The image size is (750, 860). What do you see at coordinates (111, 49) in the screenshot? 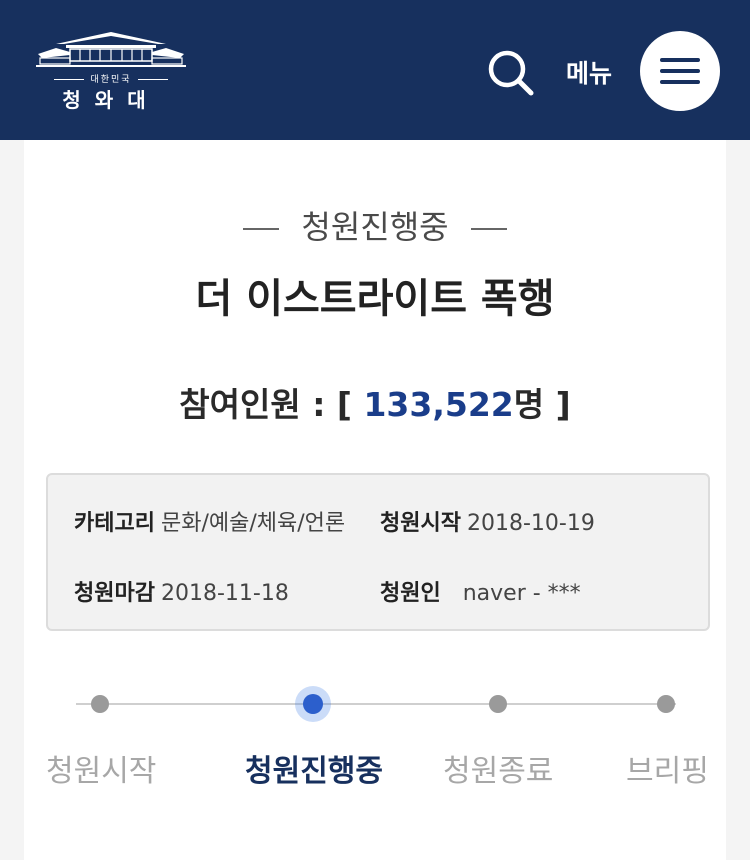
I see `blue-house-icon` at bounding box center [111, 49].